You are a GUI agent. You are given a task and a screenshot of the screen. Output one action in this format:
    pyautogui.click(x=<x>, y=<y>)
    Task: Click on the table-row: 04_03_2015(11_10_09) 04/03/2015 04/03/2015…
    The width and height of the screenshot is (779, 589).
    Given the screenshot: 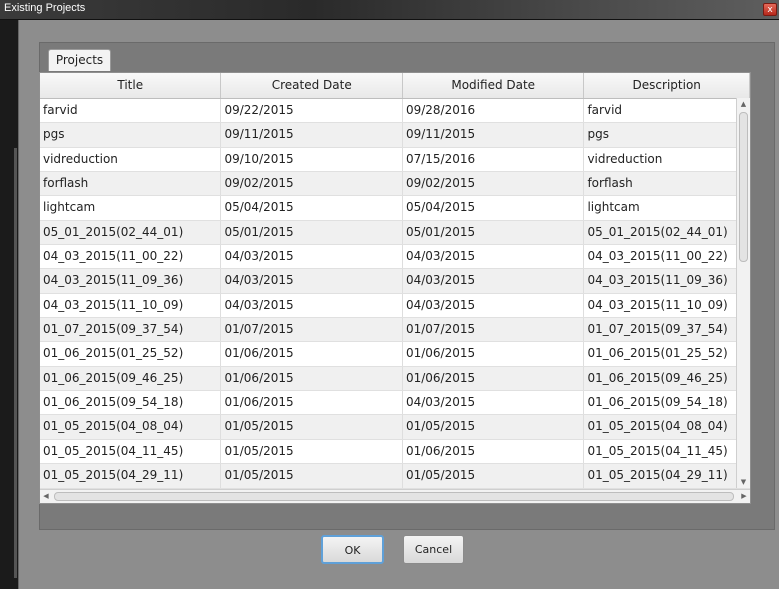 What is the action you would take?
    pyautogui.click(x=395, y=306)
    